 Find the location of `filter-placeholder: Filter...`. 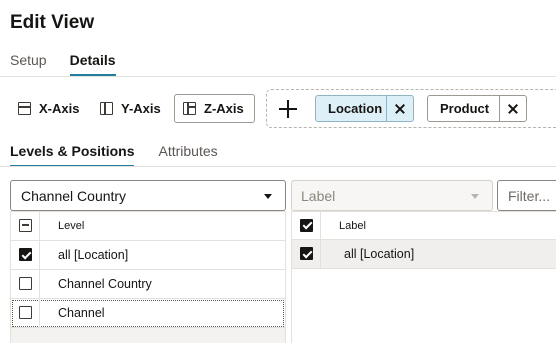

filter-placeholder: Filter... is located at coordinates (529, 195).